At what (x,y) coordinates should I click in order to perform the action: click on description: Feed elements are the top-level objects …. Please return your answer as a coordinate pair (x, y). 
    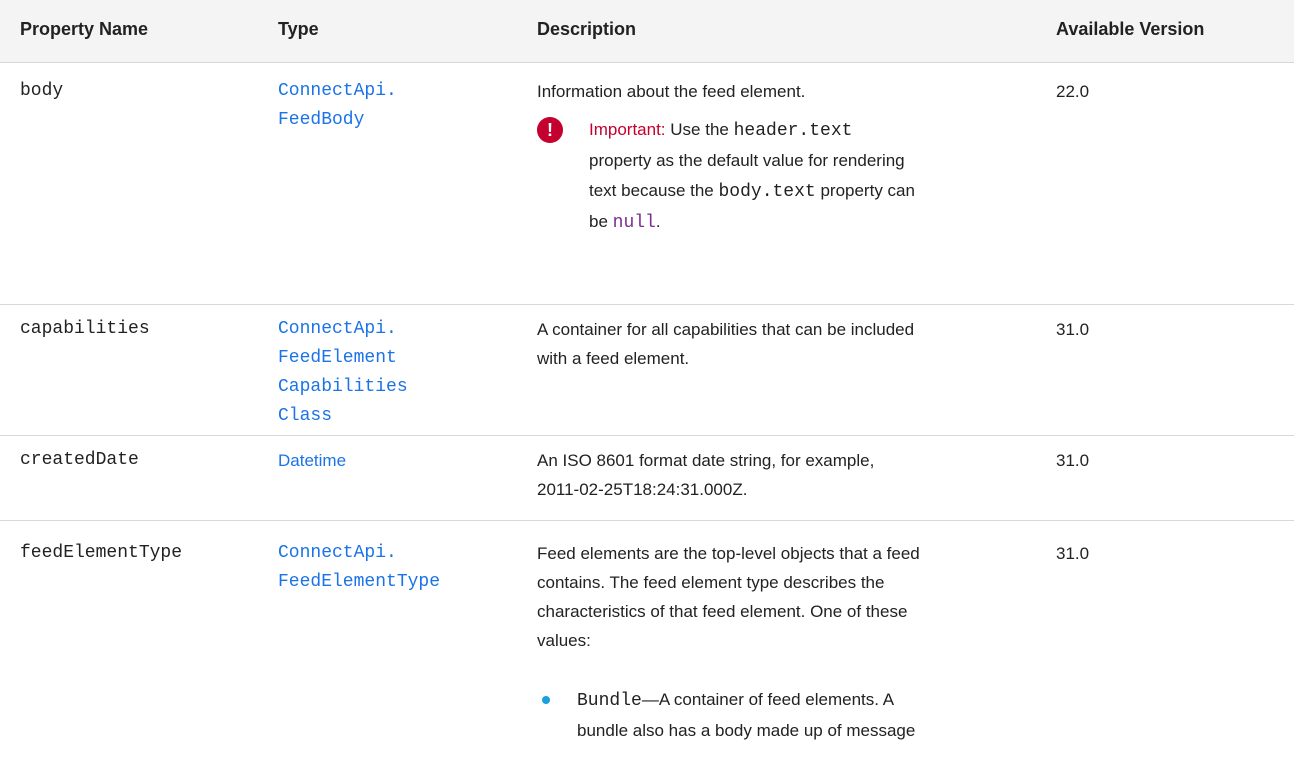
    Looking at the image, I should click on (728, 597).